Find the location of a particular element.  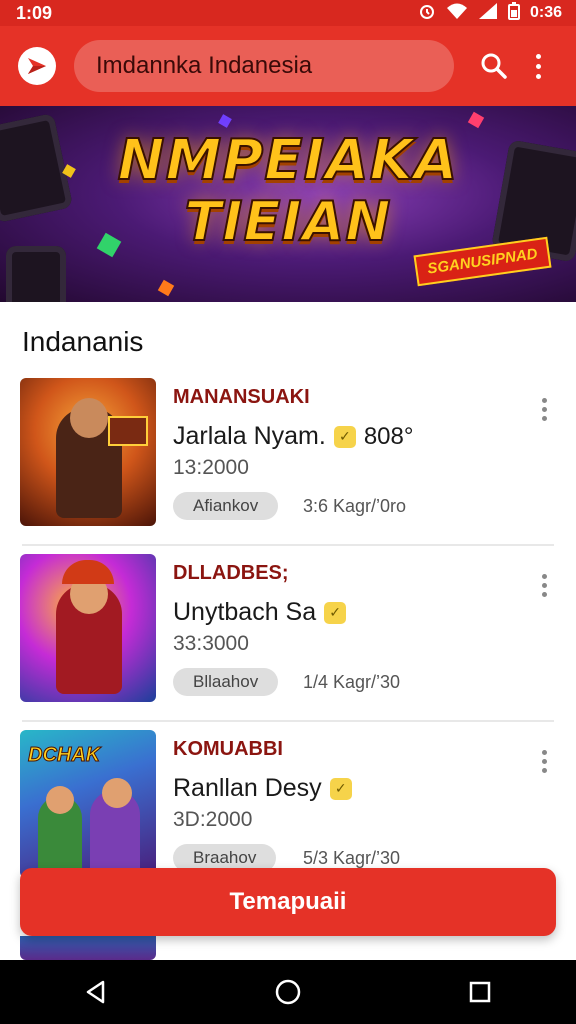

speaker-decoration is located at coordinates (36, 274).